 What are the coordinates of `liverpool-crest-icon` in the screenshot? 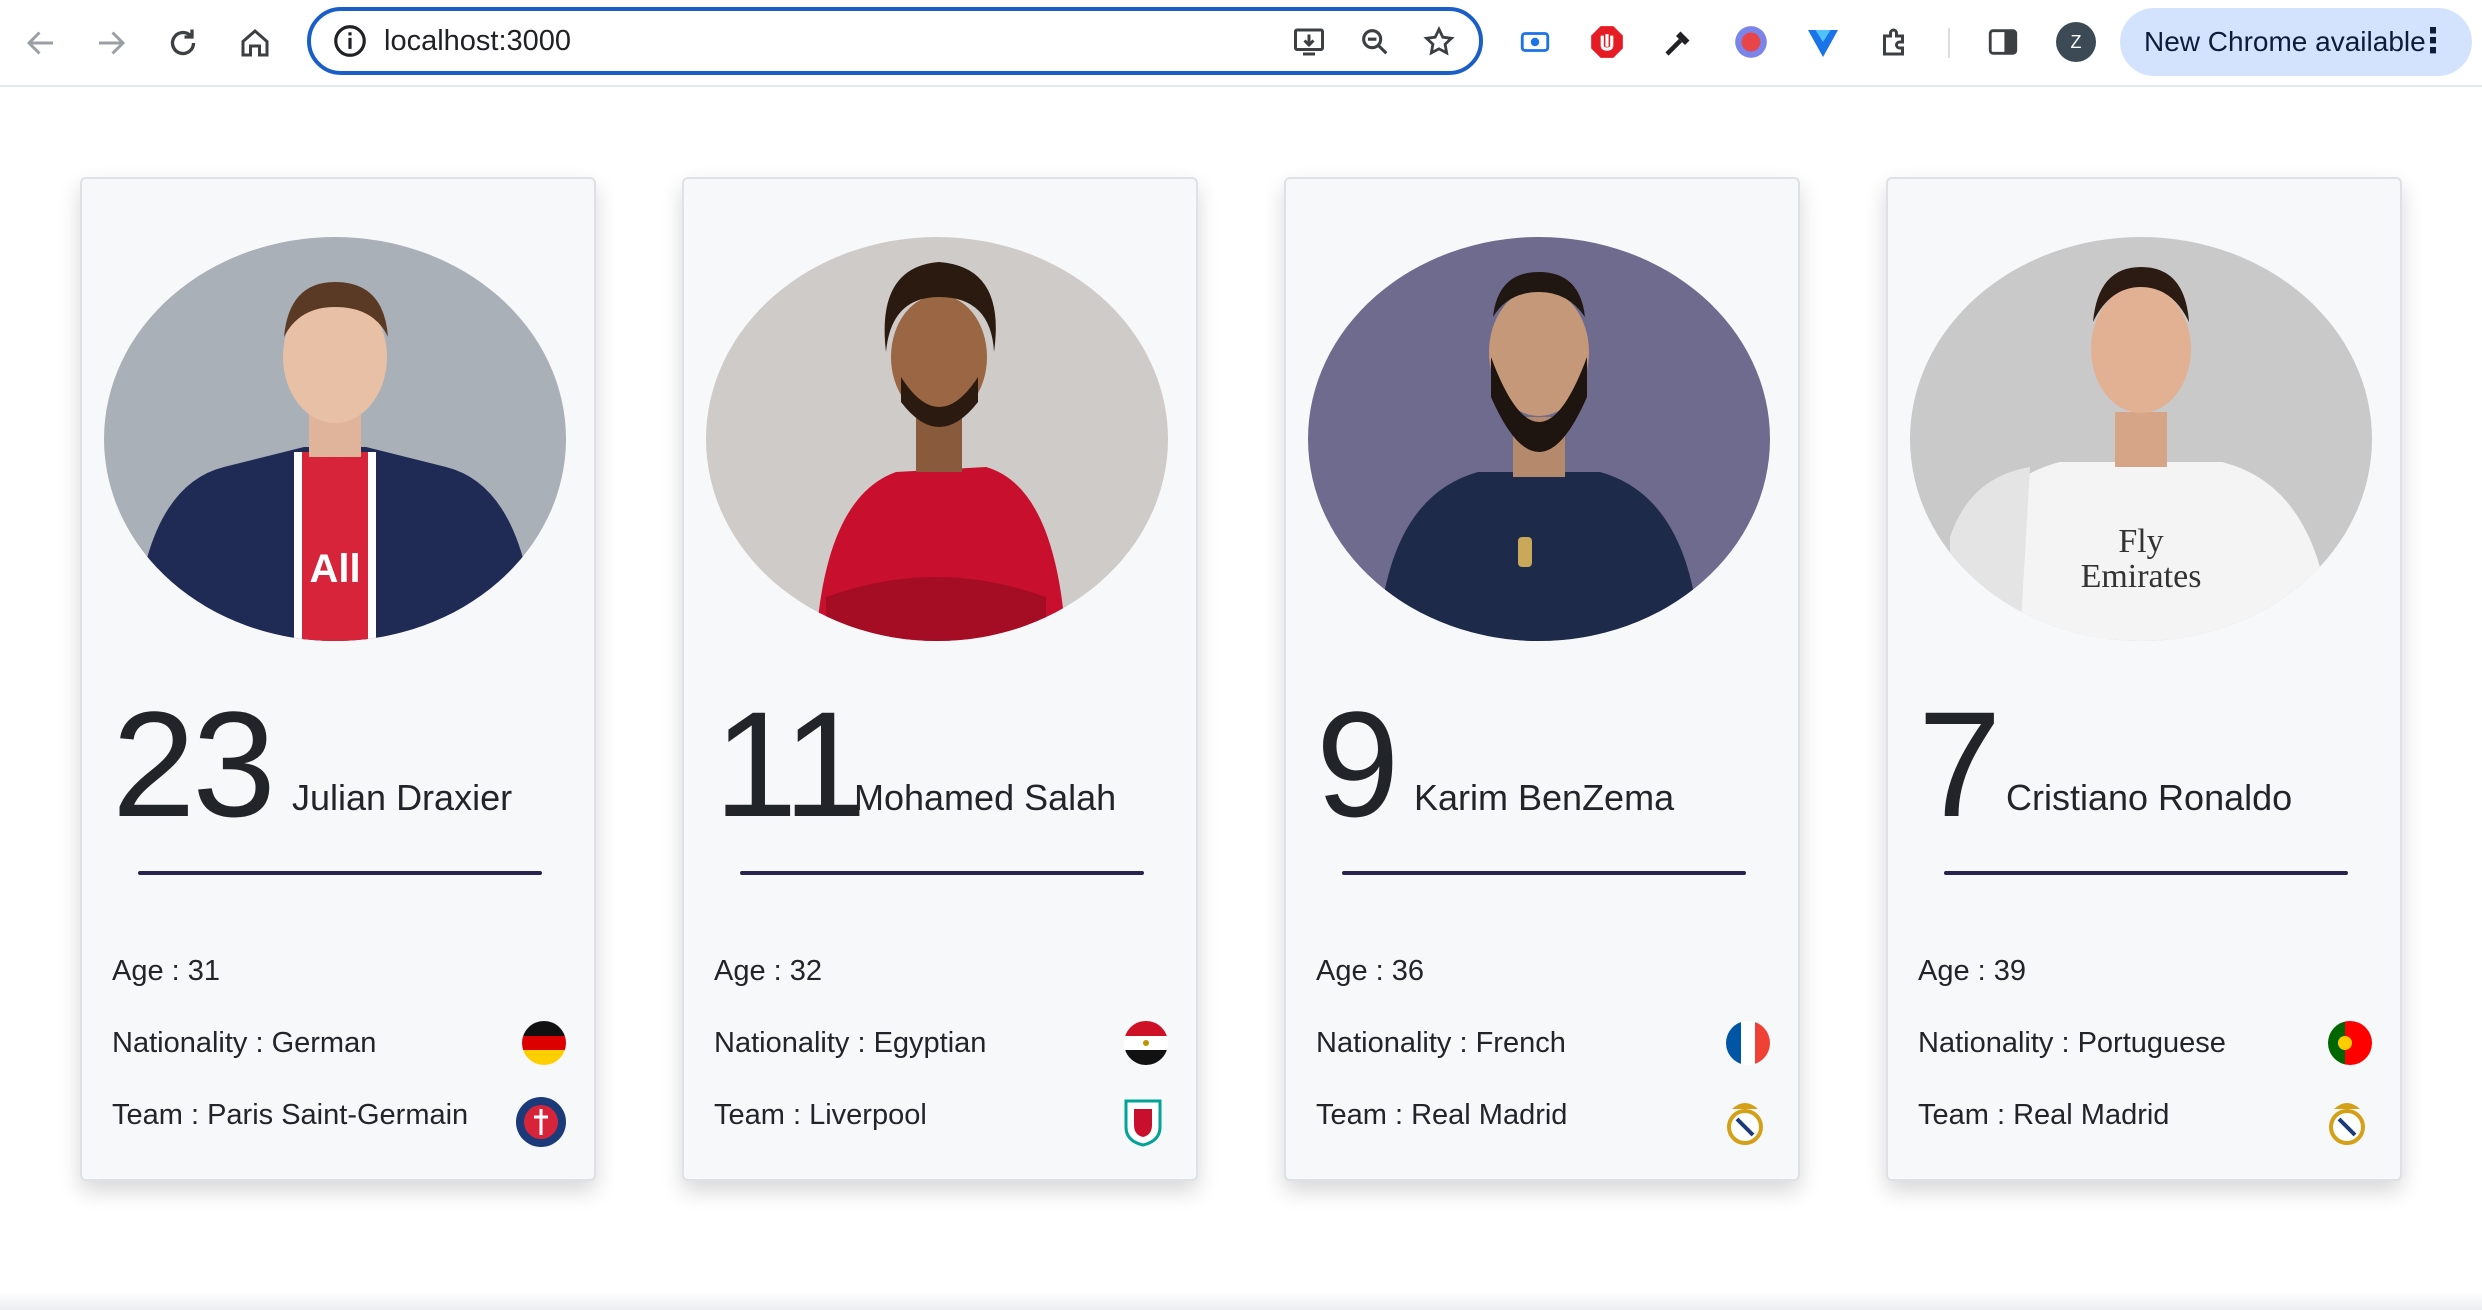 It's located at (1143, 1122).